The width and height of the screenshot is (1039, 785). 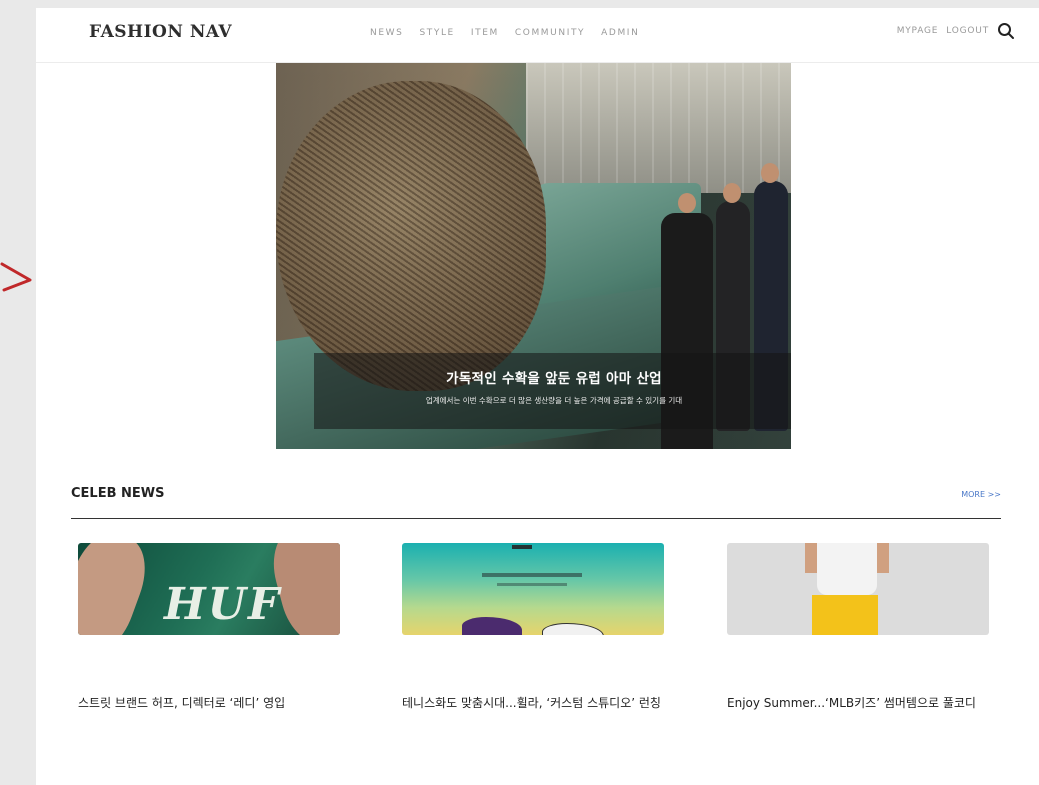 What do you see at coordinates (118, 493) in the screenshot?
I see `section-title-celeb-news: CELEB NEWS` at bounding box center [118, 493].